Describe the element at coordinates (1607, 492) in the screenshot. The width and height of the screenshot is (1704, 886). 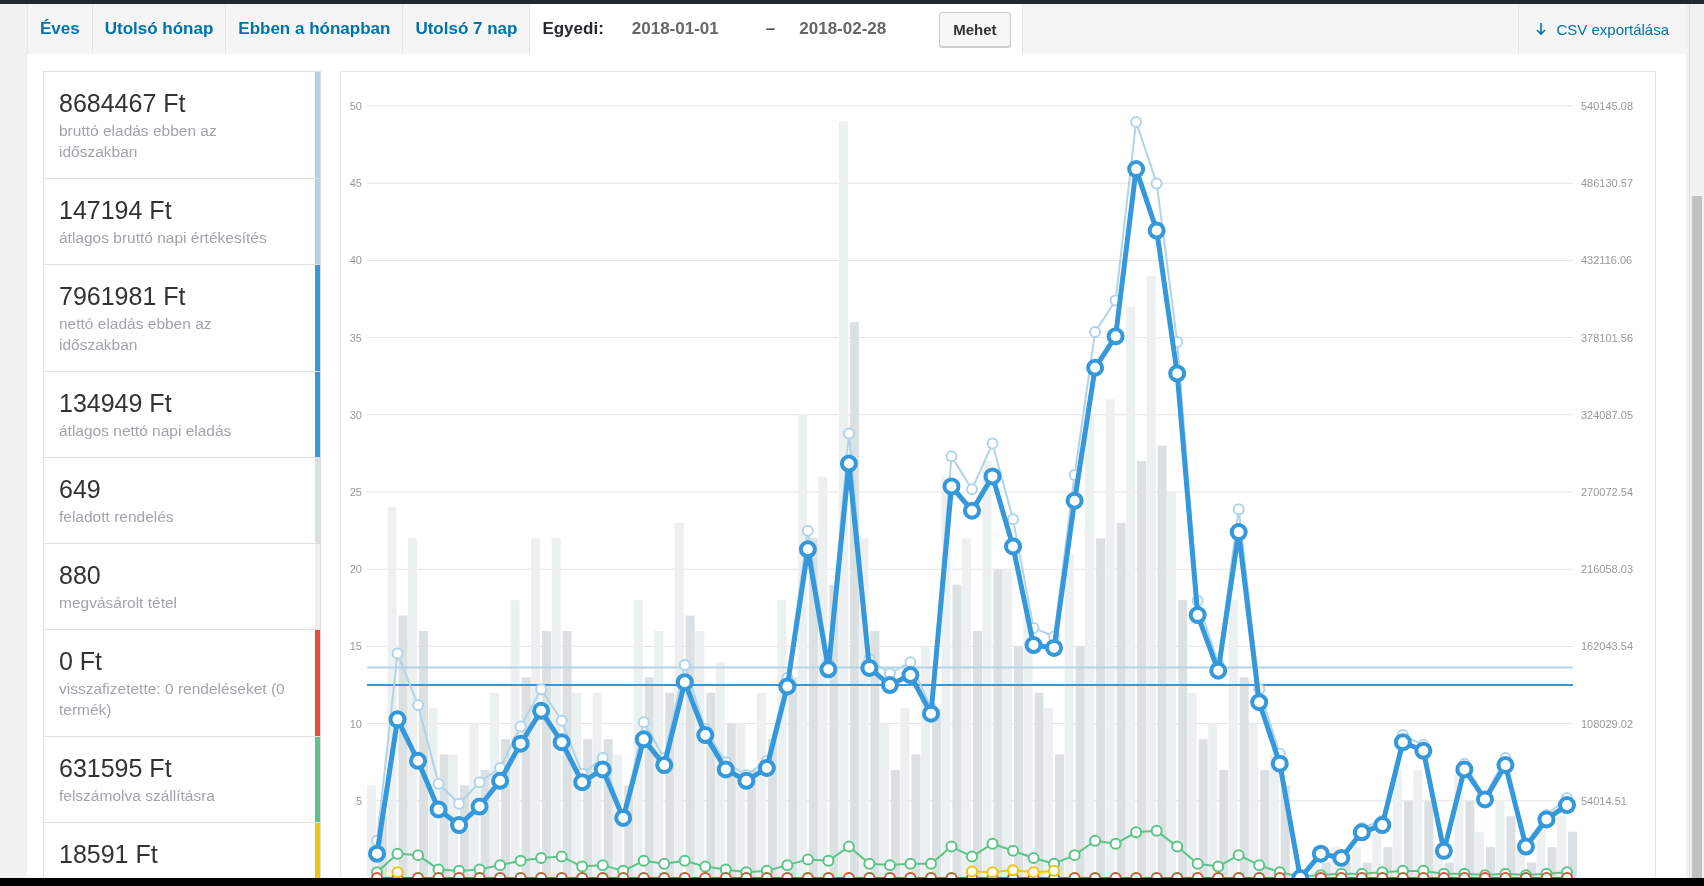
I see `axis-label: 270072.54` at that location.